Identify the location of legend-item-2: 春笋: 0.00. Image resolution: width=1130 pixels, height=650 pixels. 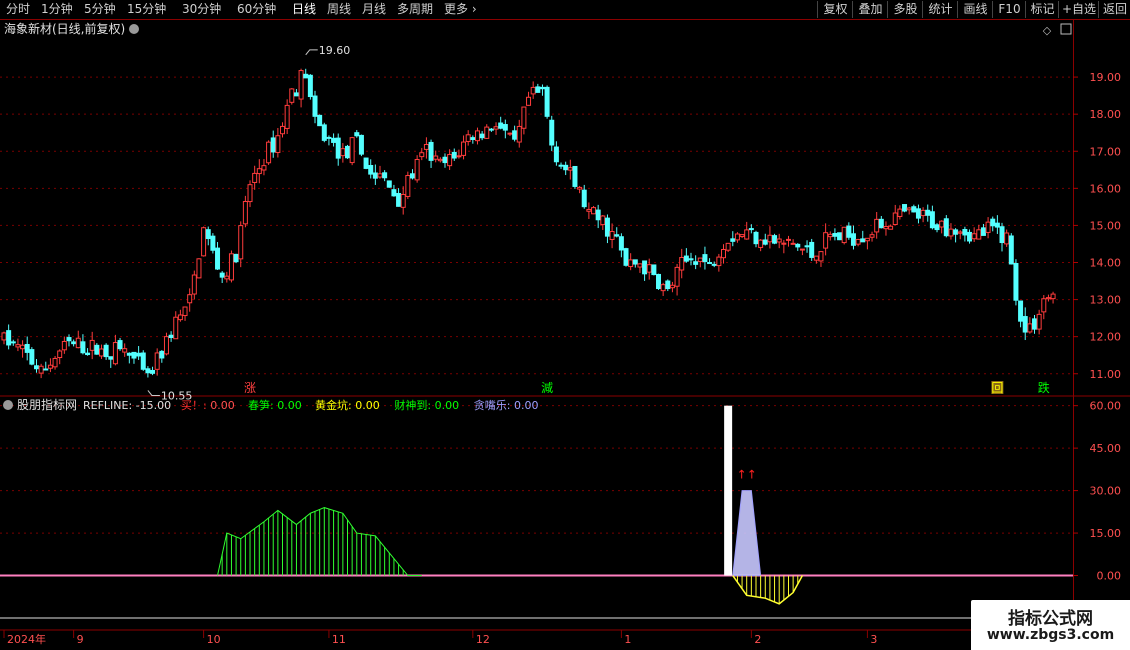
(275, 405).